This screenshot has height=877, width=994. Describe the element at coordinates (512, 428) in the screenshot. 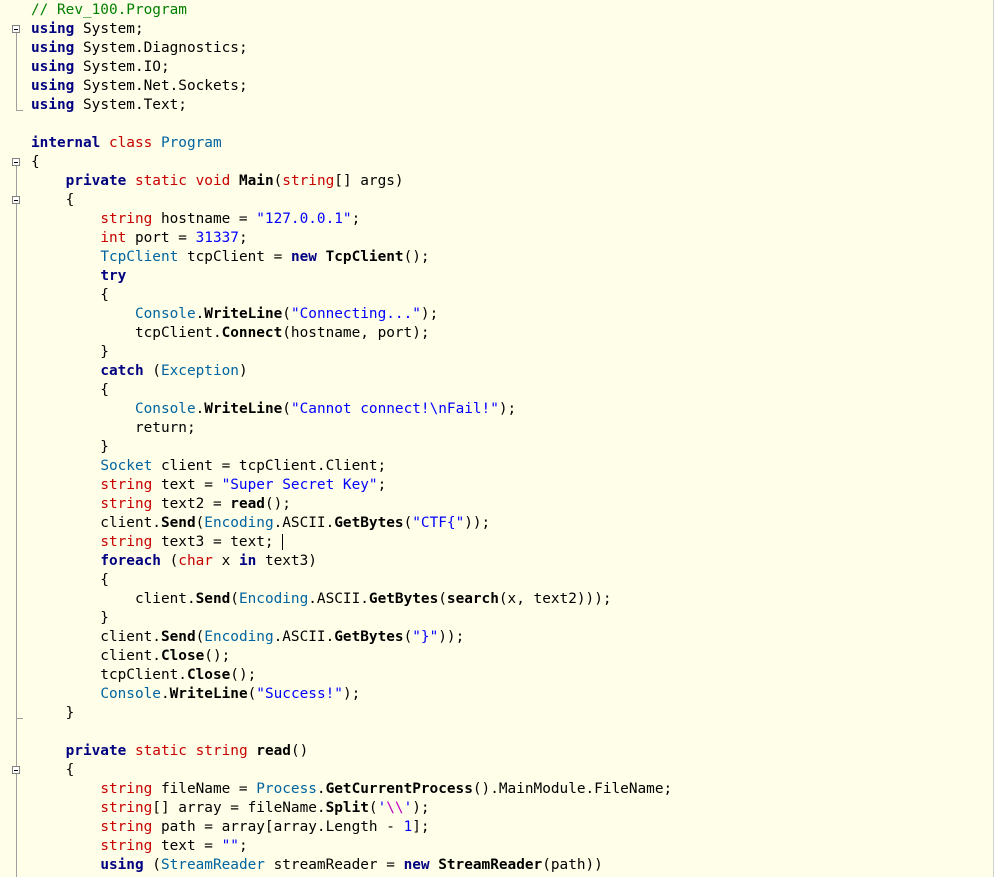

I see `code-line: return;` at that location.